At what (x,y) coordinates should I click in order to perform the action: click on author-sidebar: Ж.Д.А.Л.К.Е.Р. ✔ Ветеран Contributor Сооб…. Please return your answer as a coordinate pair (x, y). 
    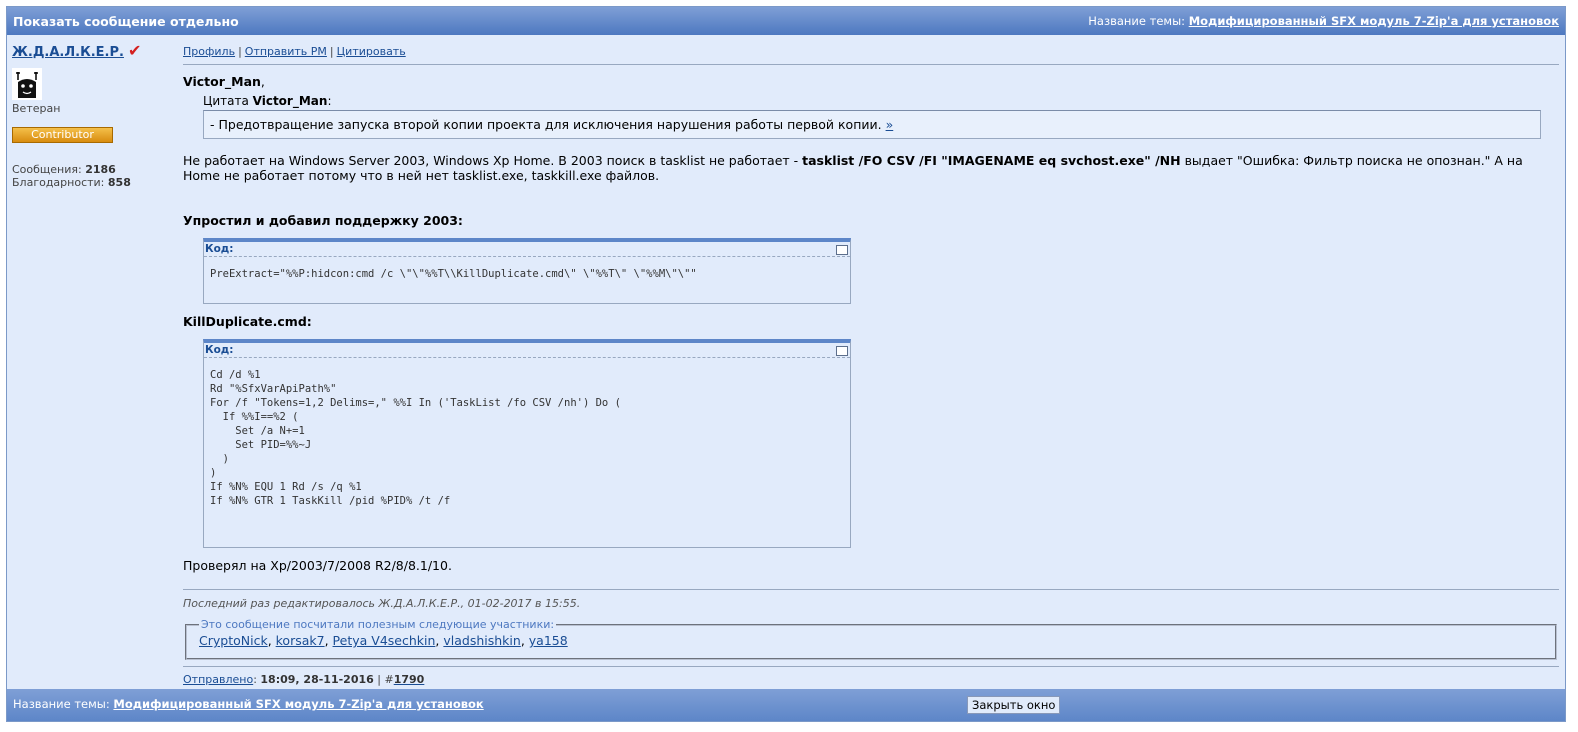
    Looking at the image, I should click on (94, 115).